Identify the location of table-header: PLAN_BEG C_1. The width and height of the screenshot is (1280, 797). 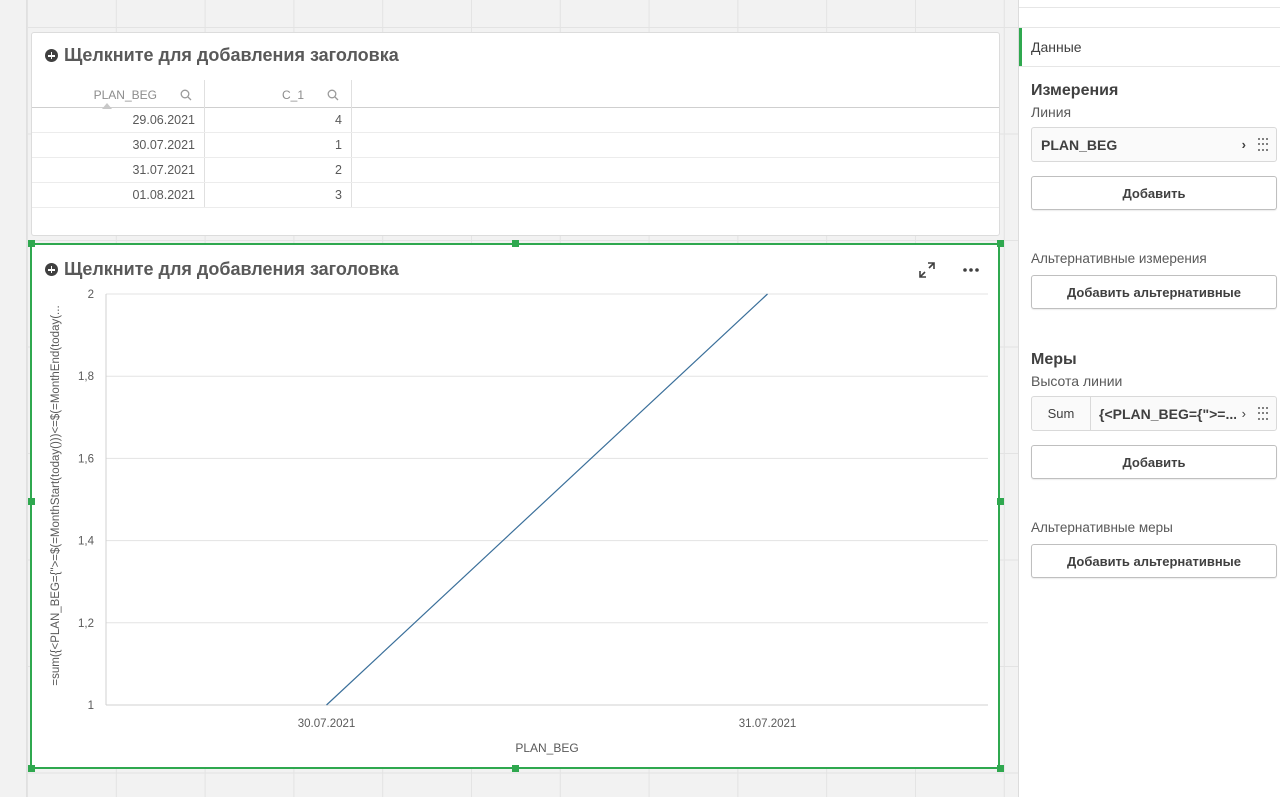
(515, 94).